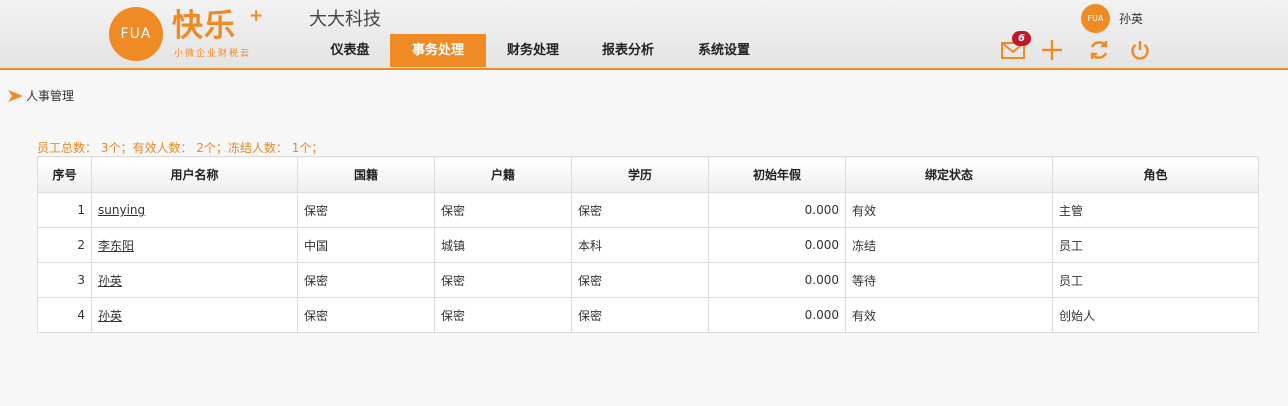  Describe the element at coordinates (640, 245) in the screenshot. I see `cell-education: 本科` at that location.